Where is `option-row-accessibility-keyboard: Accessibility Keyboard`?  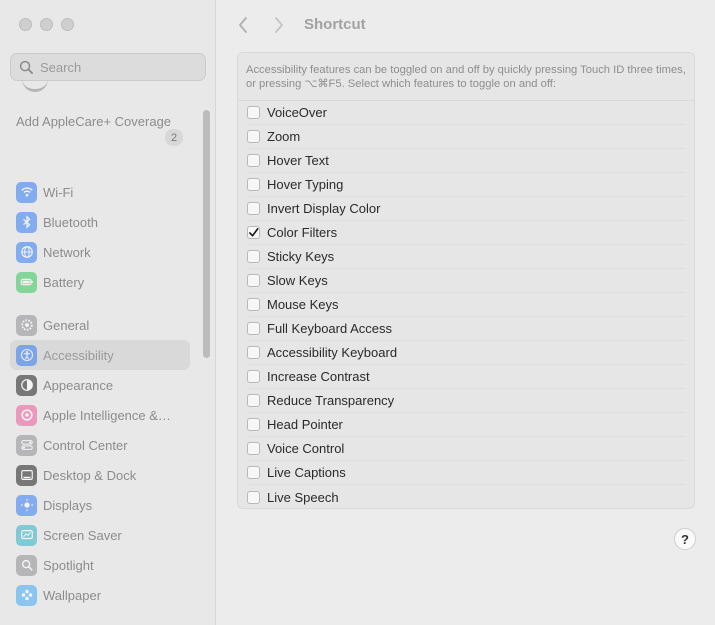
option-row-accessibility-keyboard: Accessibility Keyboard is located at coordinates (466, 353).